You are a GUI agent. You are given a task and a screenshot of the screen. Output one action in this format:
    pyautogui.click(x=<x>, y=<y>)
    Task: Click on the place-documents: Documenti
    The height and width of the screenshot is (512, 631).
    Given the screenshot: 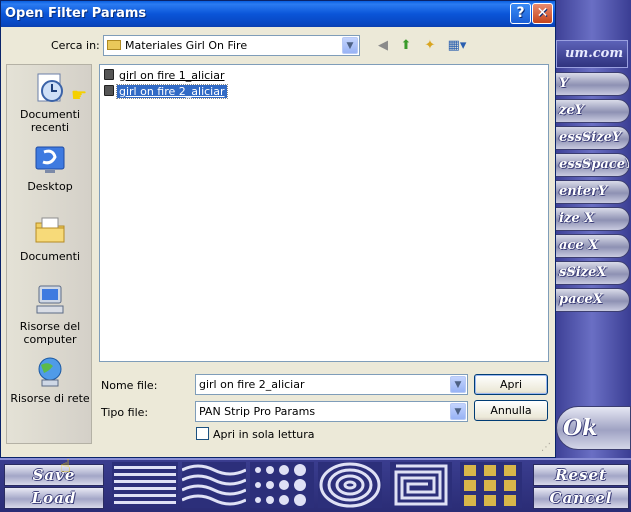 What is the action you would take?
    pyautogui.click(x=50, y=238)
    